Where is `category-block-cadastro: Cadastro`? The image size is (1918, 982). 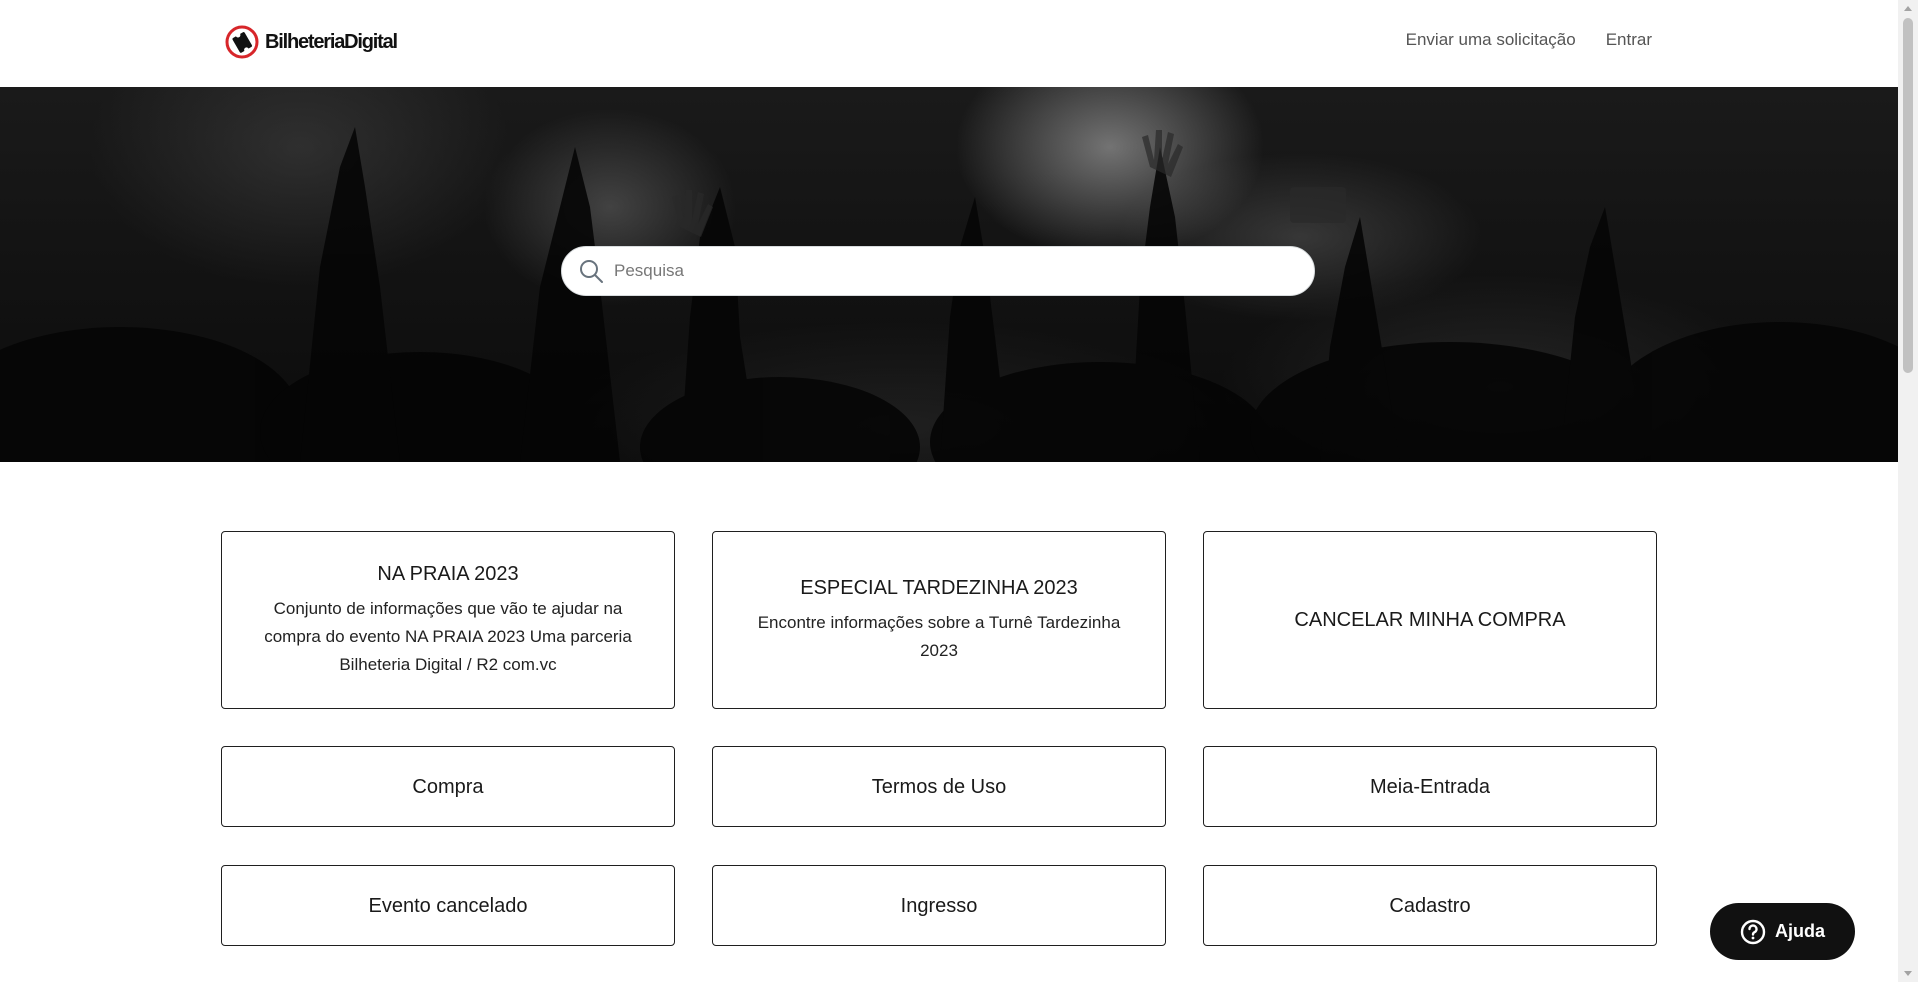
category-block-cadastro: Cadastro is located at coordinates (1430, 905).